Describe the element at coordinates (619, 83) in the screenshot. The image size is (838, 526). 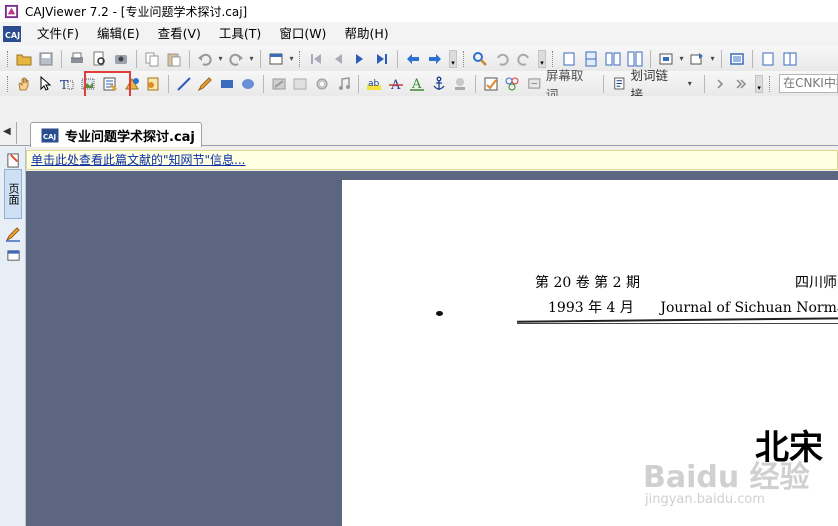
I see `word-link-icon` at that location.